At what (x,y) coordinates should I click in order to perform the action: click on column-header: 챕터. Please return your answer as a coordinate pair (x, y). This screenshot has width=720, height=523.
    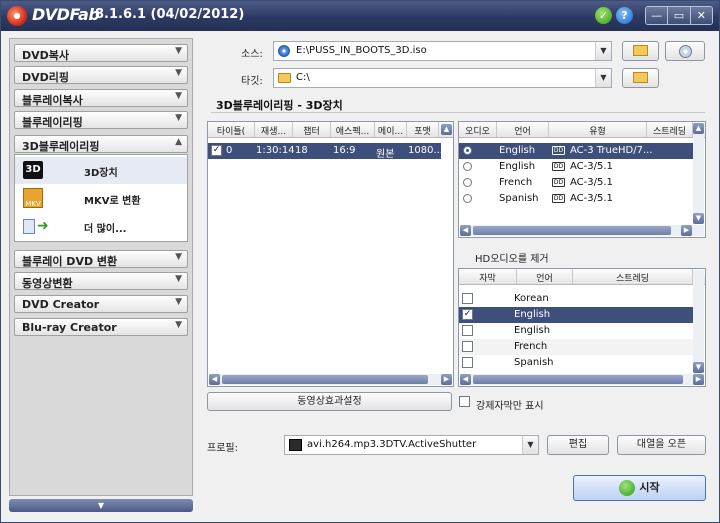
    Looking at the image, I should click on (312, 129).